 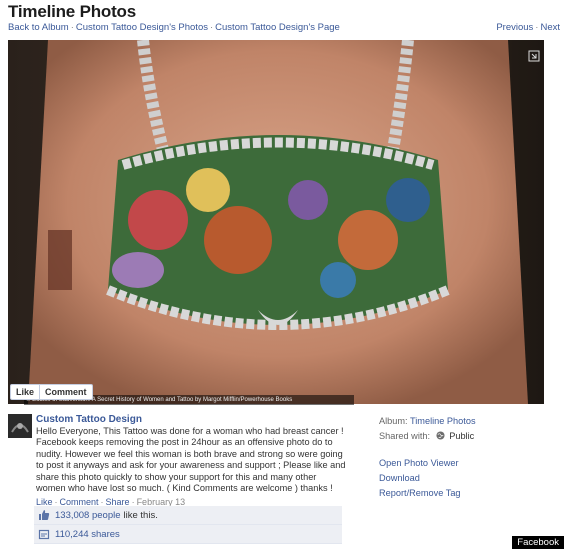 I want to click on privacy-value: Public, so click(x=461, y=436).